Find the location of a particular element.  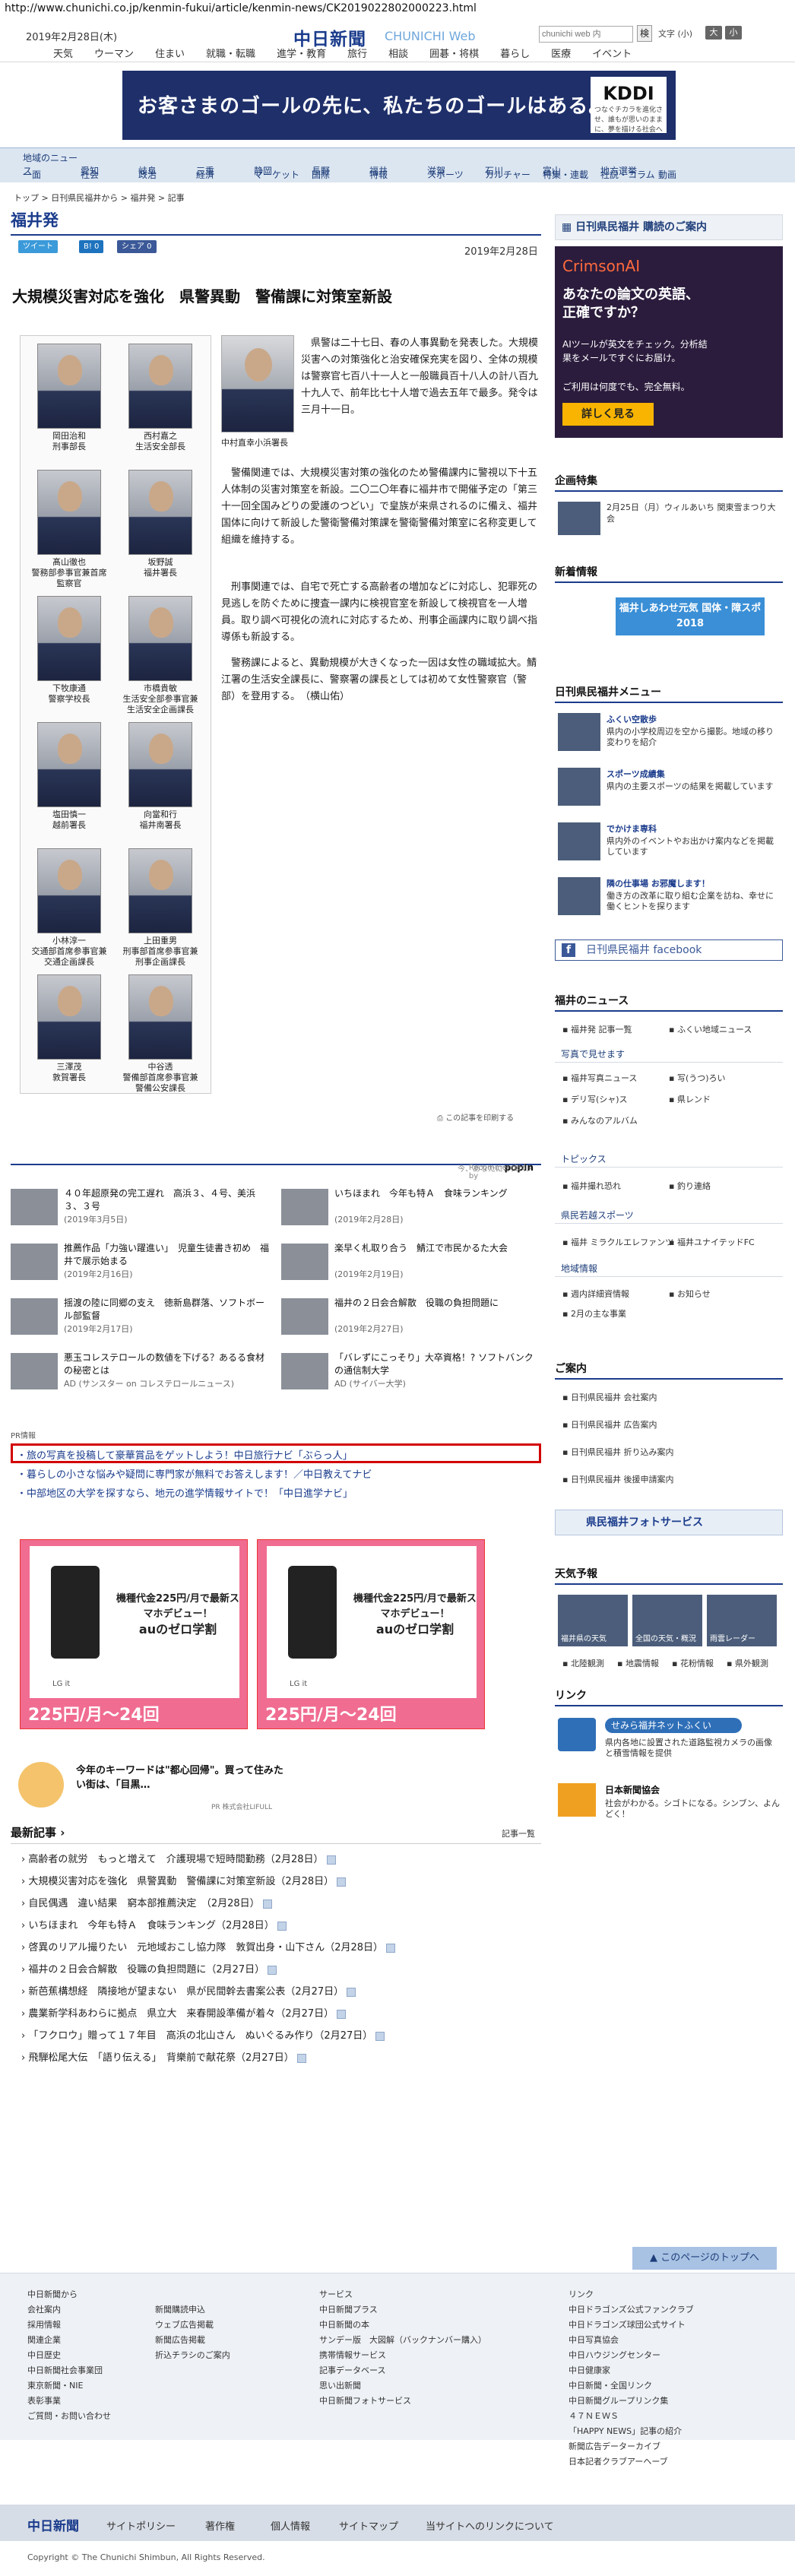

weather-link-label: 北陸観測 is located at coordinates (587, 1663).